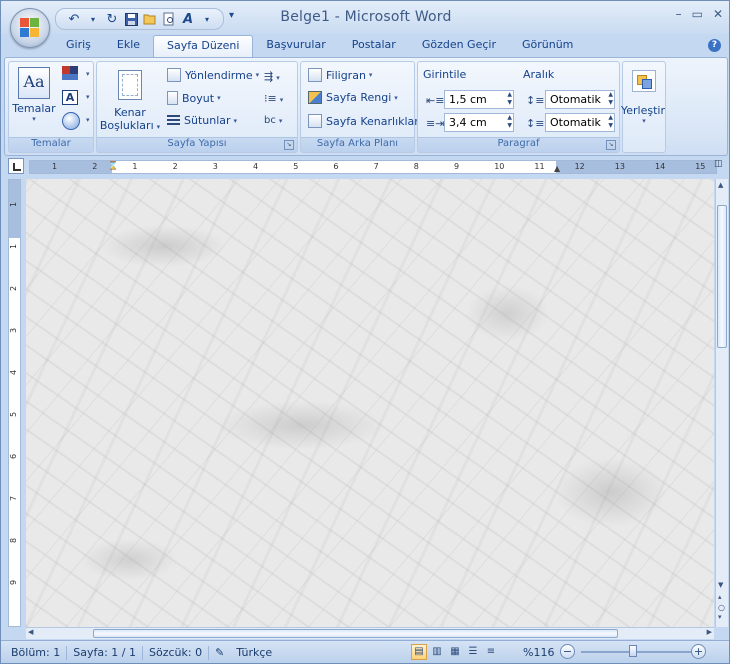  Describe the element at coordinates (509, 99) in the screenshot. I see `indent-left-spin-icon: ▲ ▼` at that location.